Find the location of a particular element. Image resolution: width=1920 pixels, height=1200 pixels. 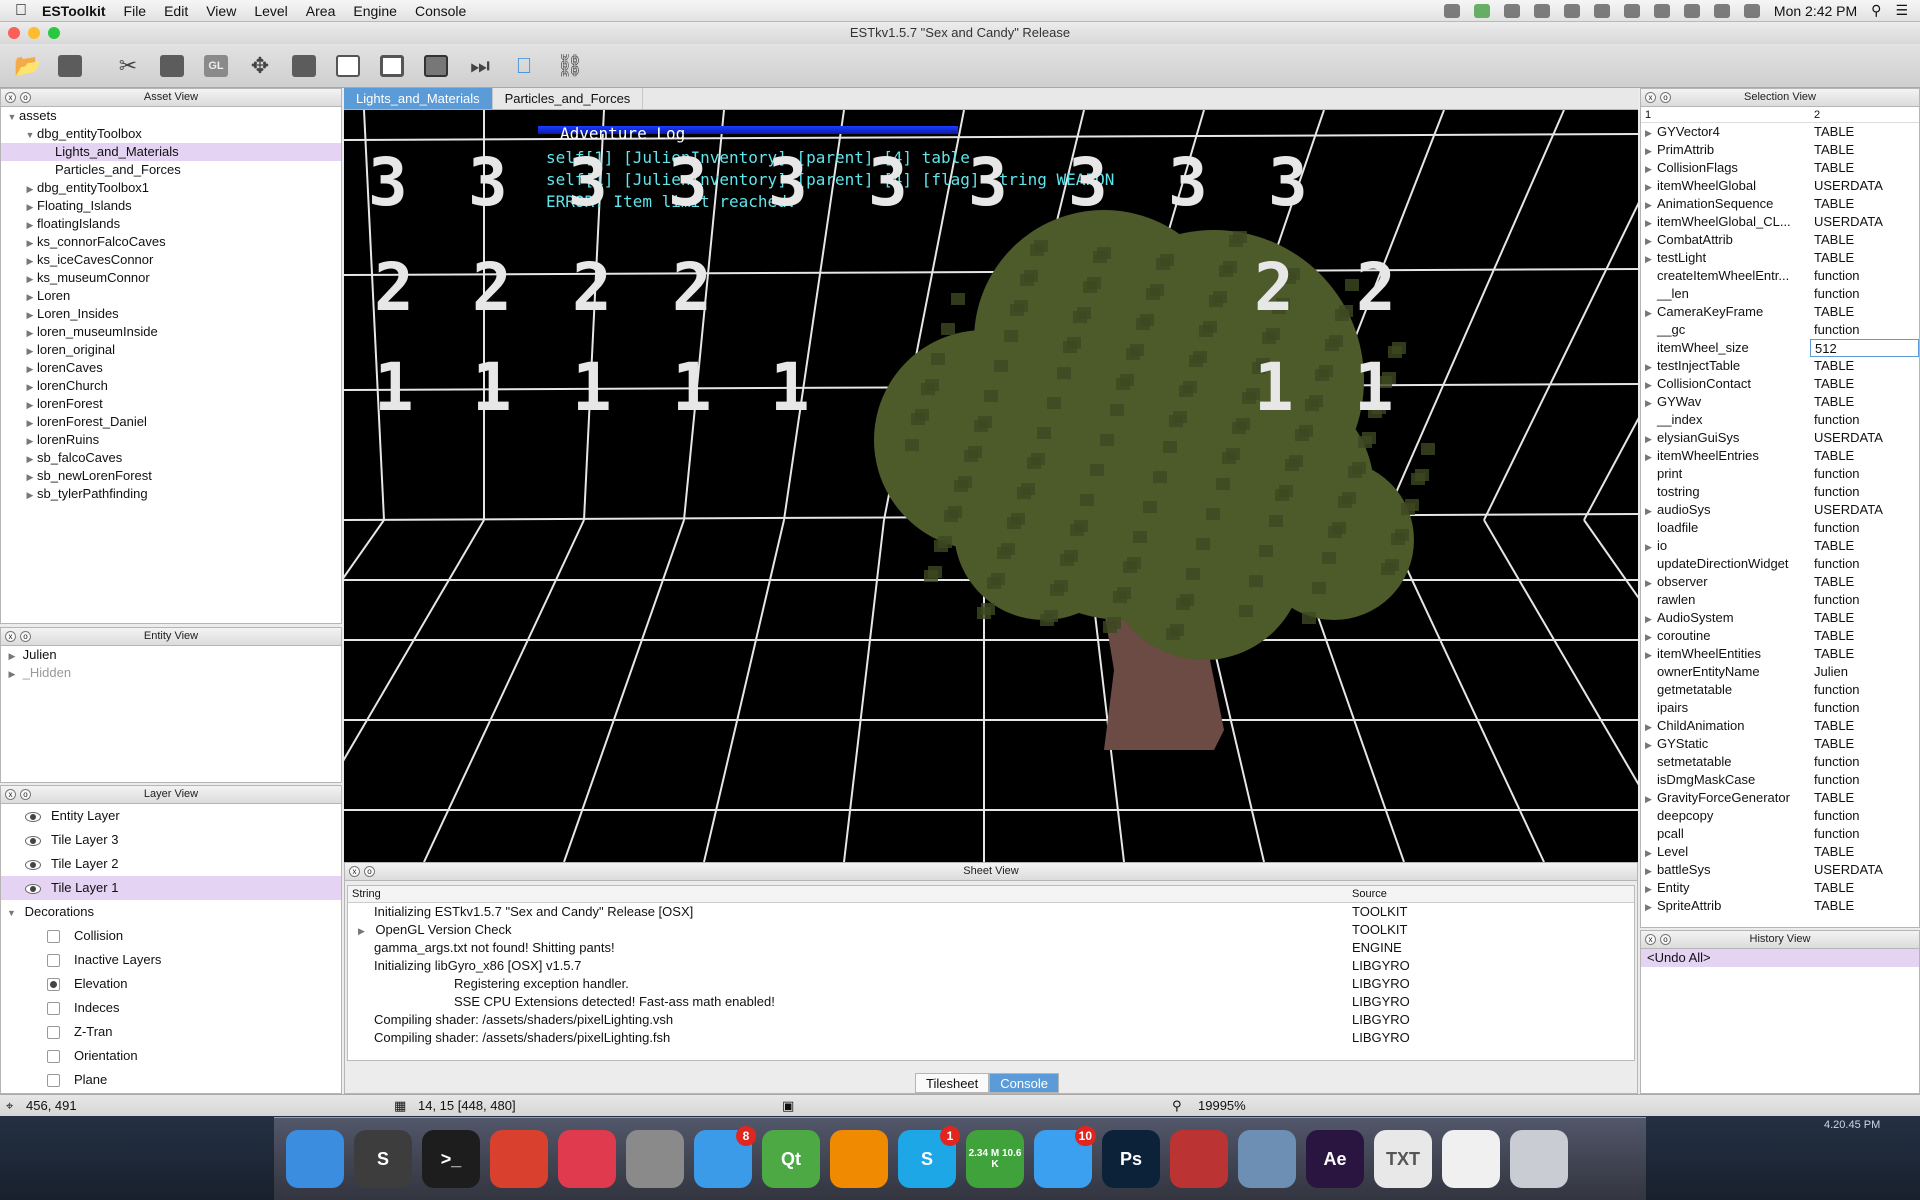

tab-particles-and-forces: Particles_and_Forces is located at coordinates (568, 98).